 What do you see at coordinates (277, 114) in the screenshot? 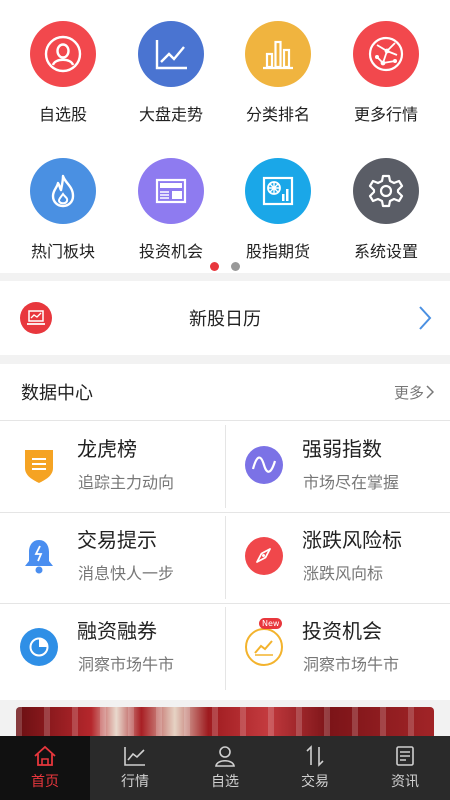
I see `grid-item-label: 分类排名` at bounding box center [277, 114].